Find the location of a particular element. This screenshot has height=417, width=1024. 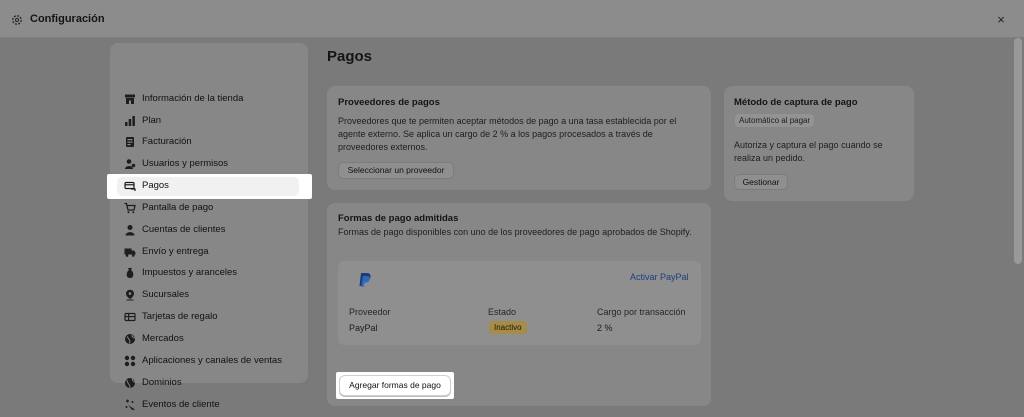

sidebar-item-label: Tarjetas de regalo is located at coordinates (180, 316).